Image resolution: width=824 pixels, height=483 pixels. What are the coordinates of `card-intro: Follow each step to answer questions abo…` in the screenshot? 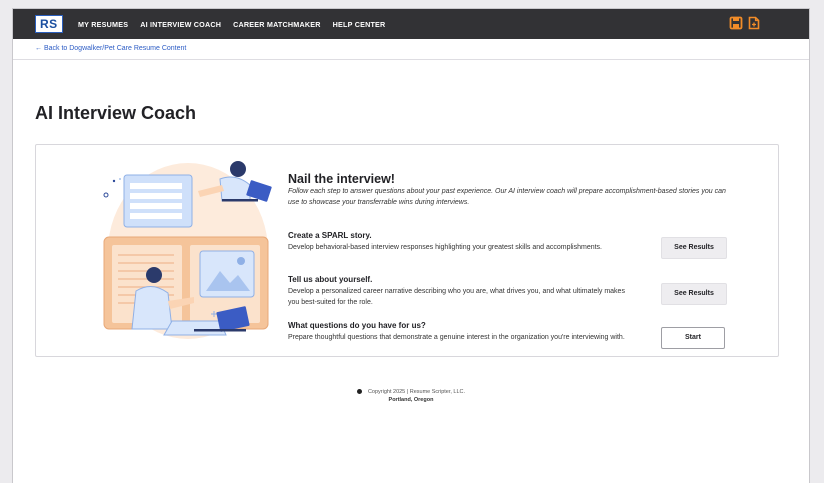 It's located at (507, 197).